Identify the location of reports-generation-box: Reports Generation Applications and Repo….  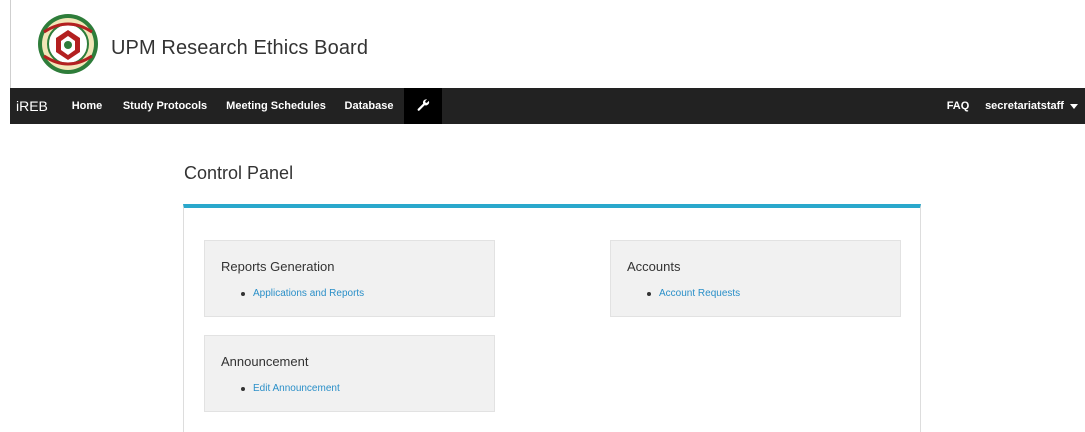
(349, 278).